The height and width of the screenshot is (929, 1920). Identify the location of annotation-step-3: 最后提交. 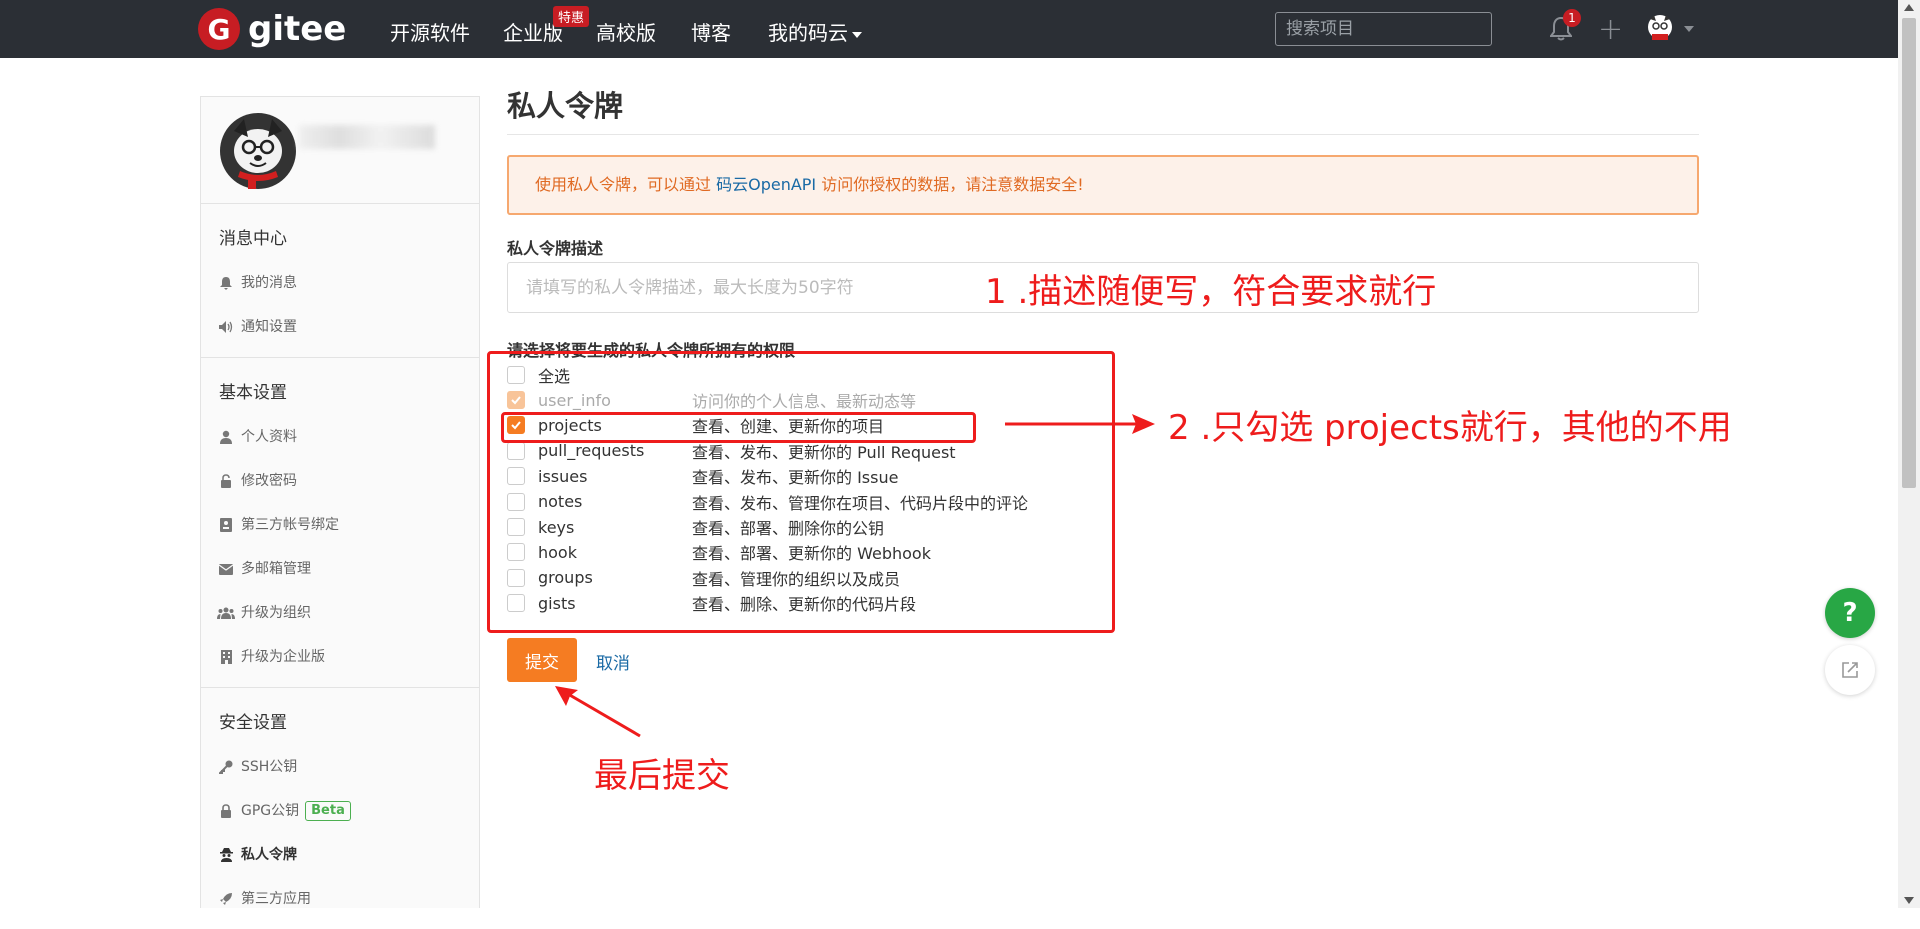
(662, 776).